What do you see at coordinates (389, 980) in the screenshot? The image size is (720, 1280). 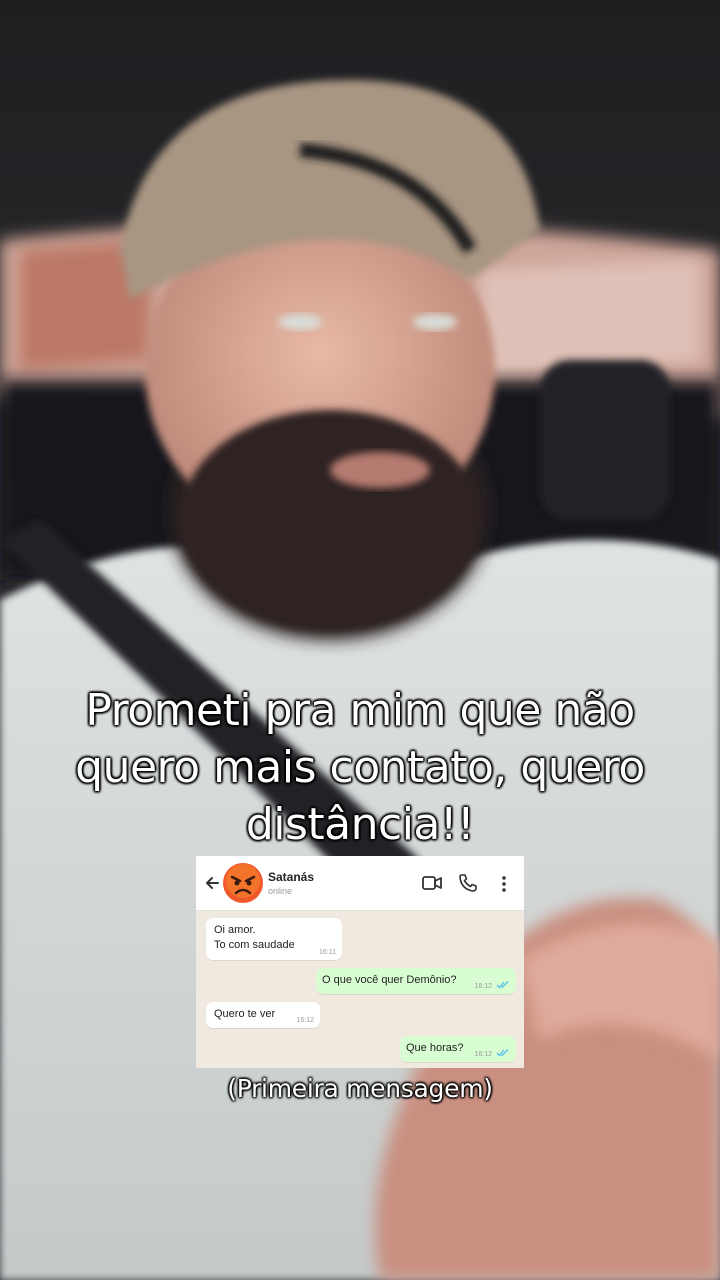 I see `message-text: O que você quer Demônio?` at bounding box center [389, 980].